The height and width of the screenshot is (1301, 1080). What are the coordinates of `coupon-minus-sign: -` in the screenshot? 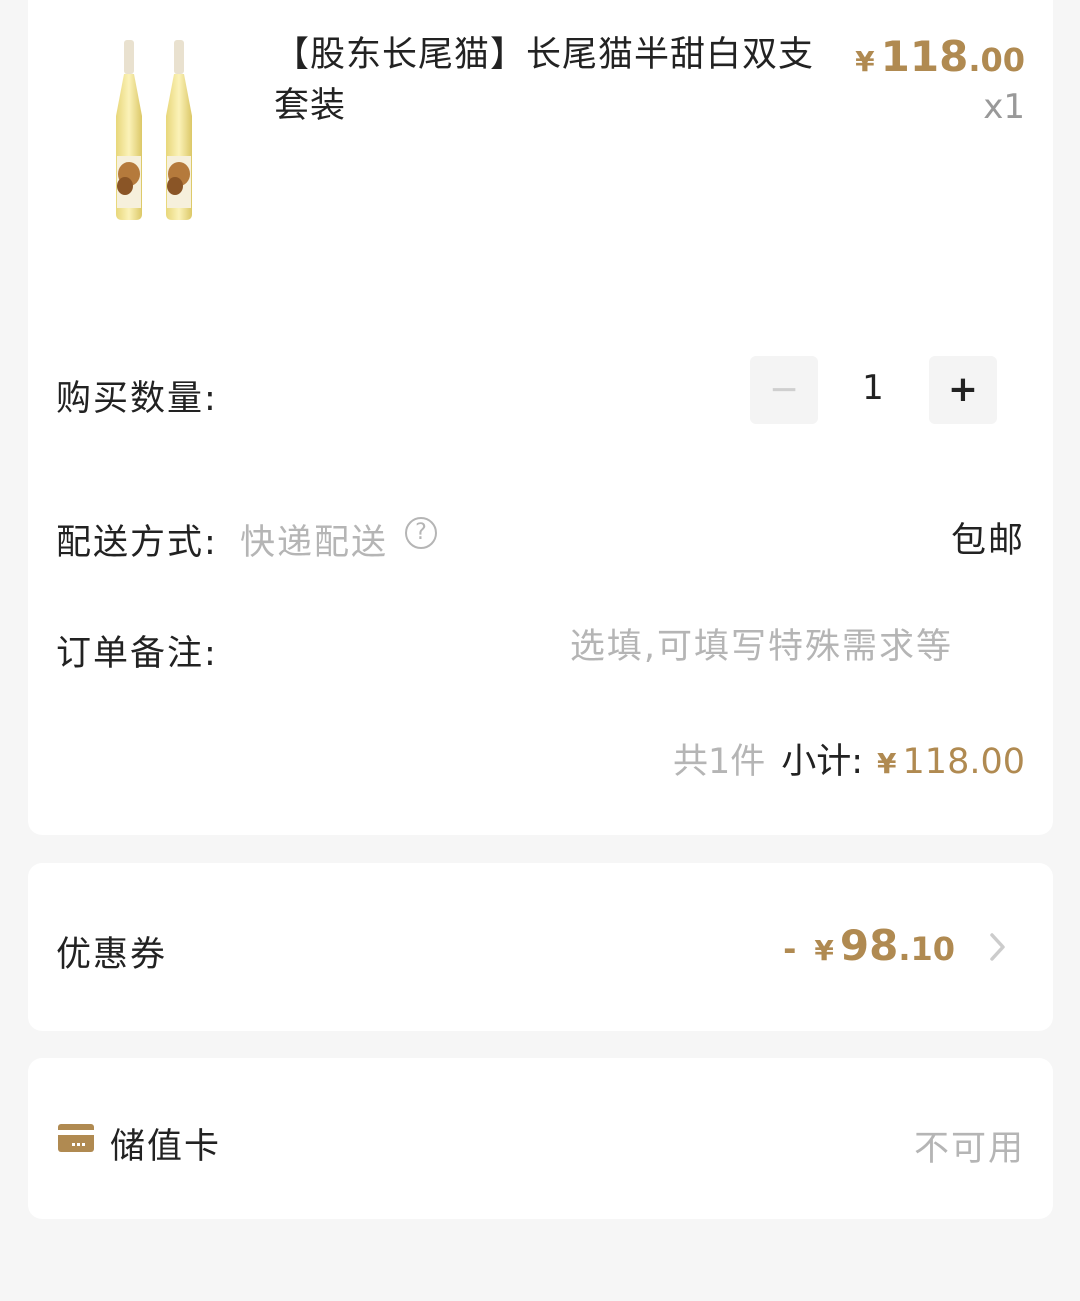 It's located at (790, 949).